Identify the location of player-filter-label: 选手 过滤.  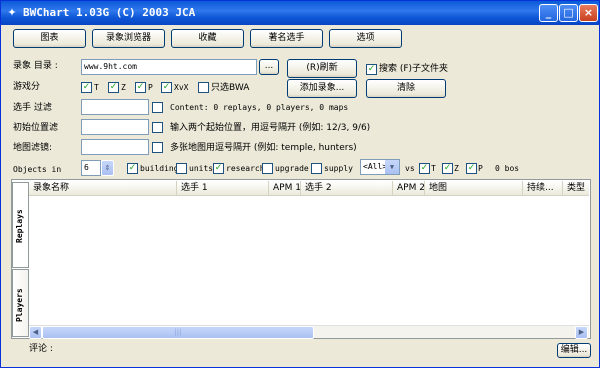
(32, 108).